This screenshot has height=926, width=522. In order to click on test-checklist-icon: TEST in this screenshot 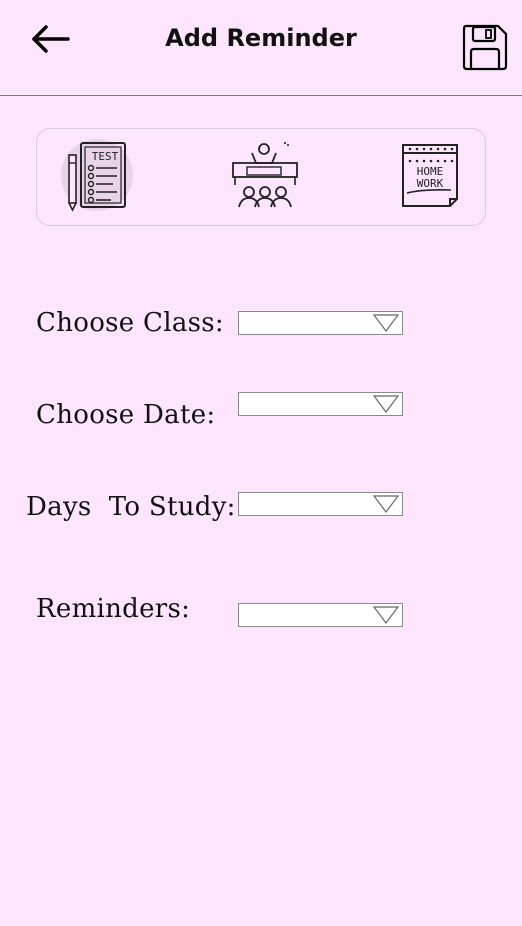, I will do `click(97, 175)`.